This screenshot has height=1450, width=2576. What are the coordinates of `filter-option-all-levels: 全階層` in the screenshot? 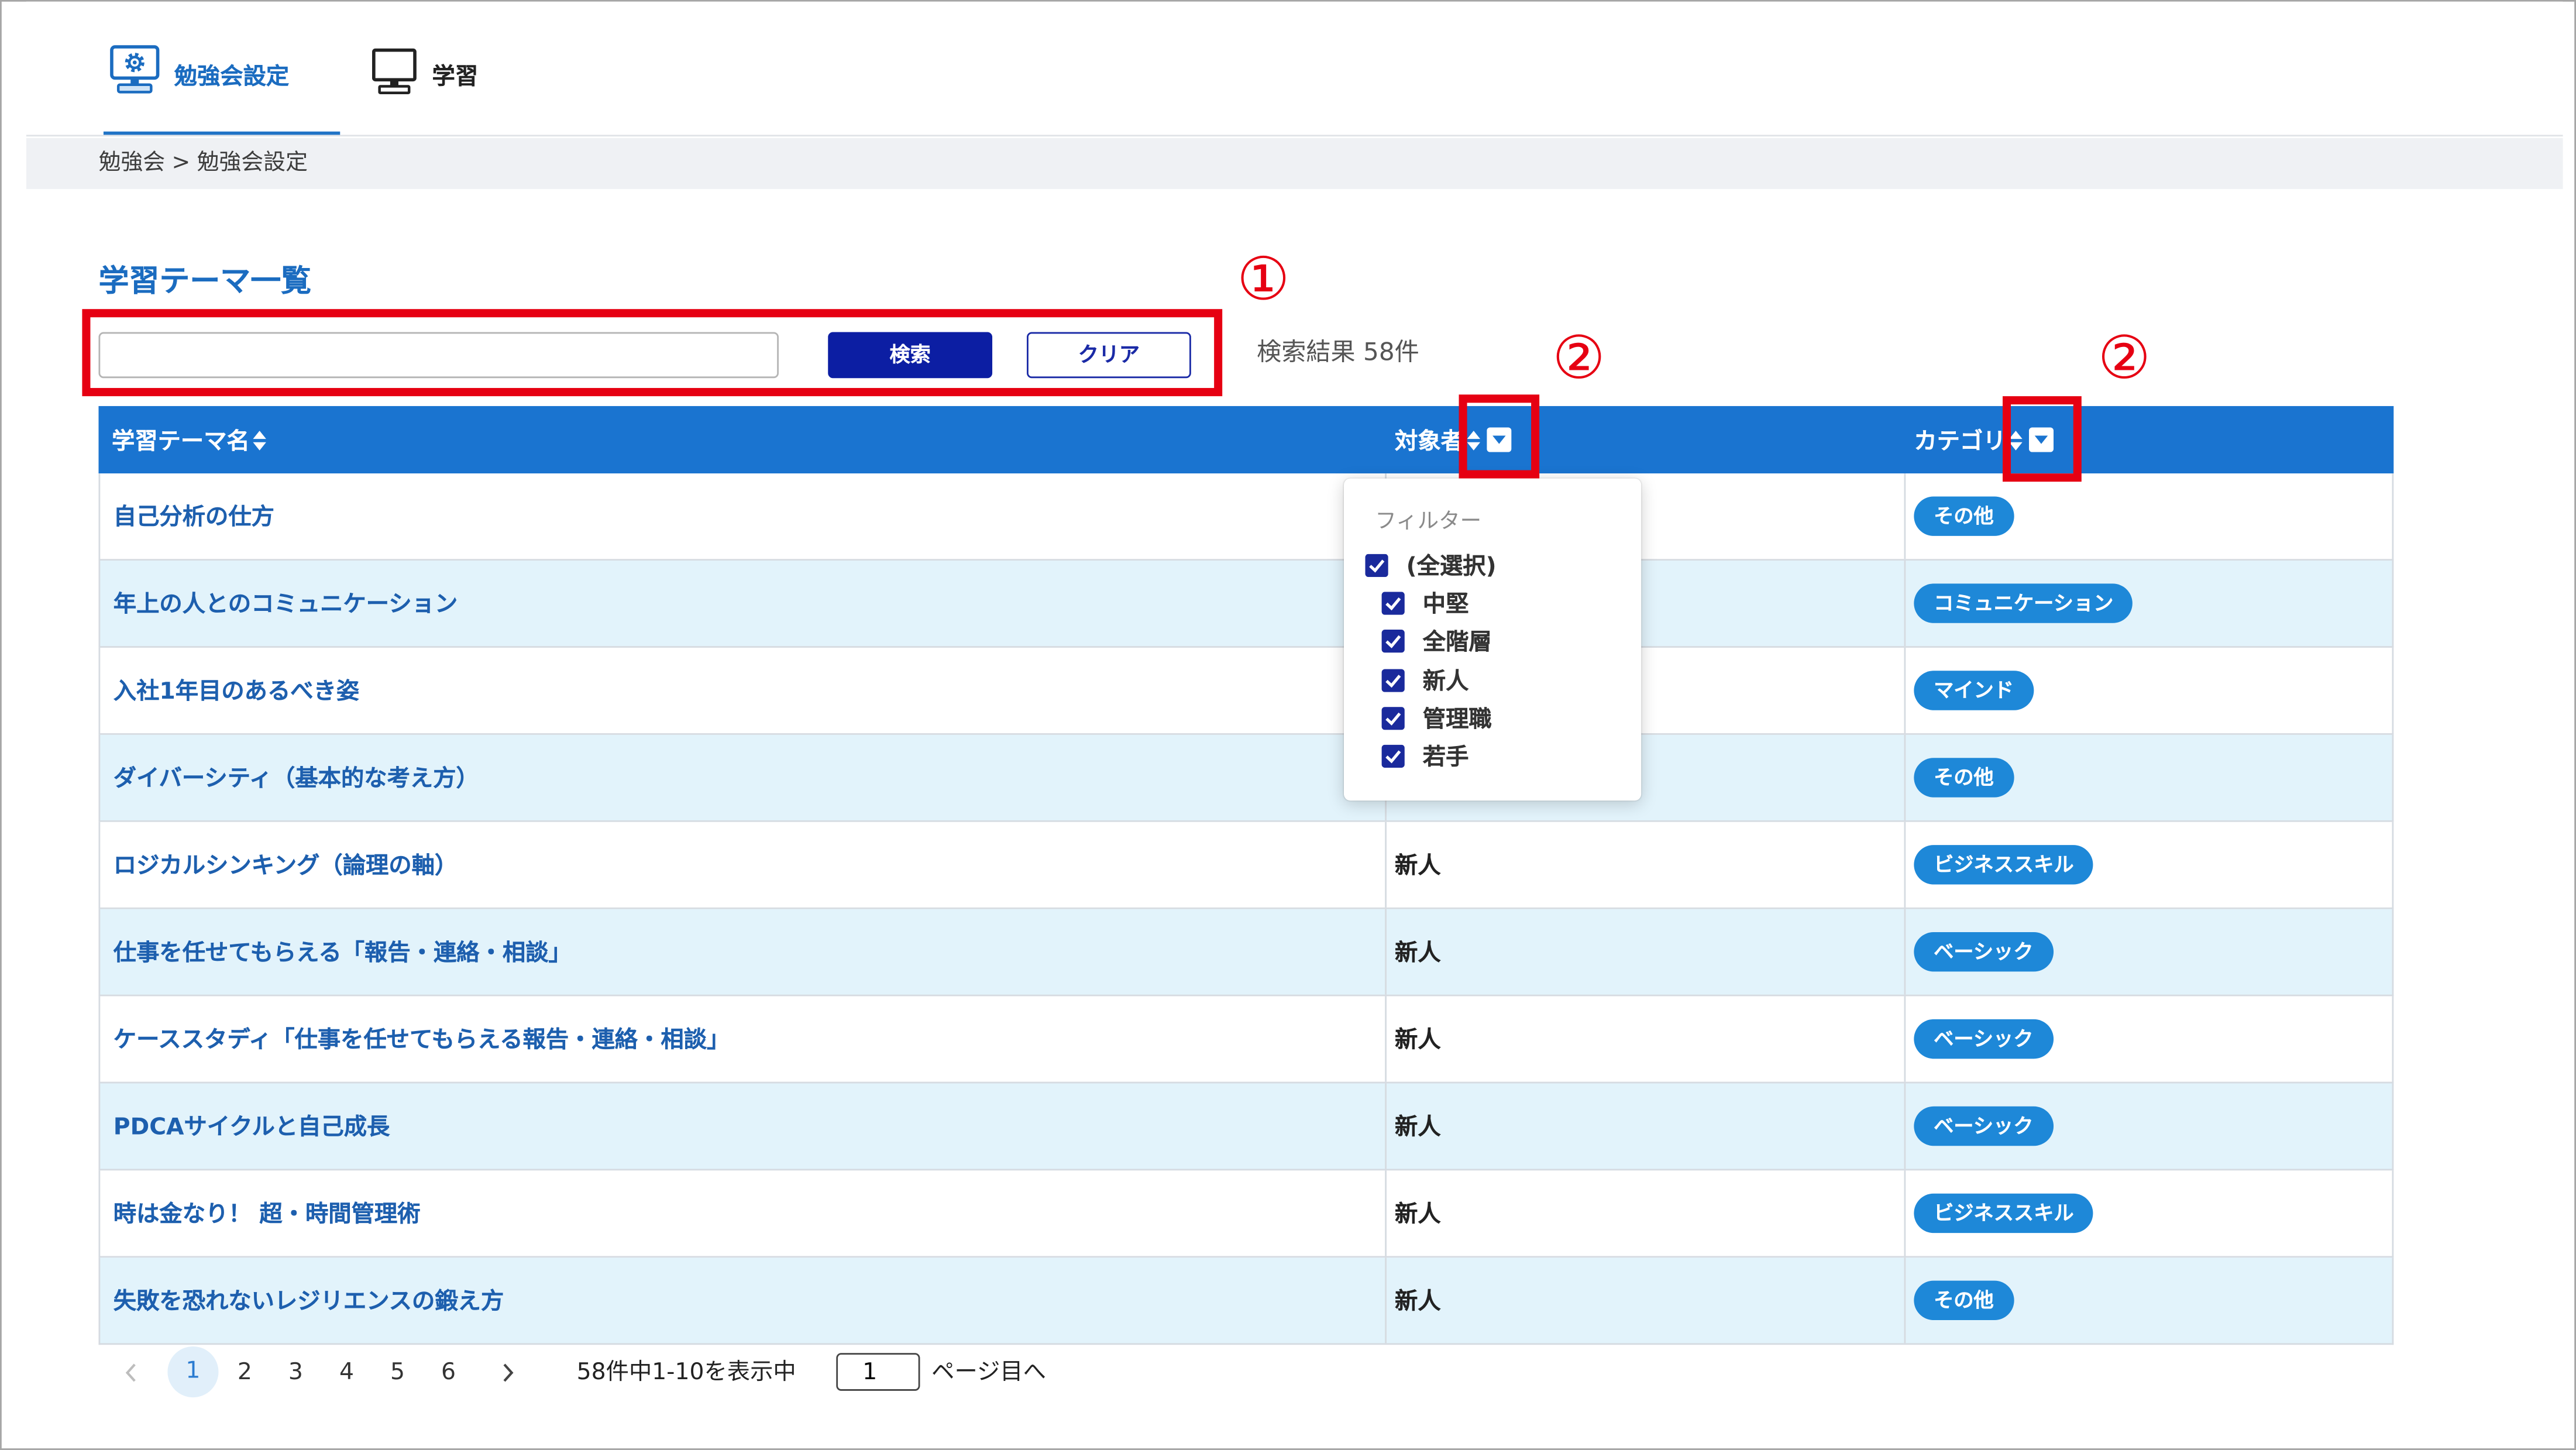 It's located at (1437, 641).